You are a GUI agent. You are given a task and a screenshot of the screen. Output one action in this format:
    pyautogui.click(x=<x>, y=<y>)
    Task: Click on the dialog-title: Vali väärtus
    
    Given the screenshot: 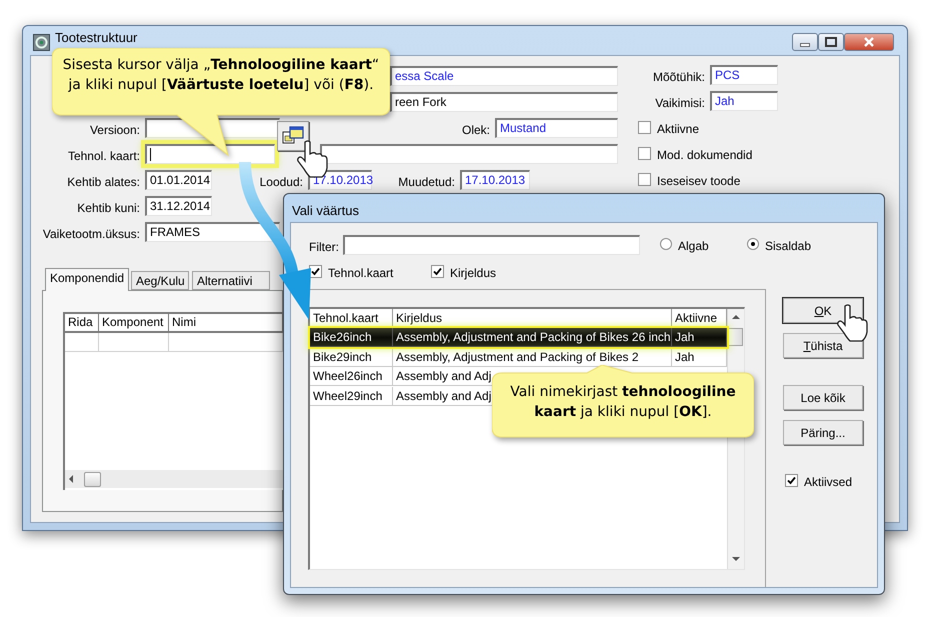 What is the action you would take?
    pyautogui.click(x=325, y=211)
    